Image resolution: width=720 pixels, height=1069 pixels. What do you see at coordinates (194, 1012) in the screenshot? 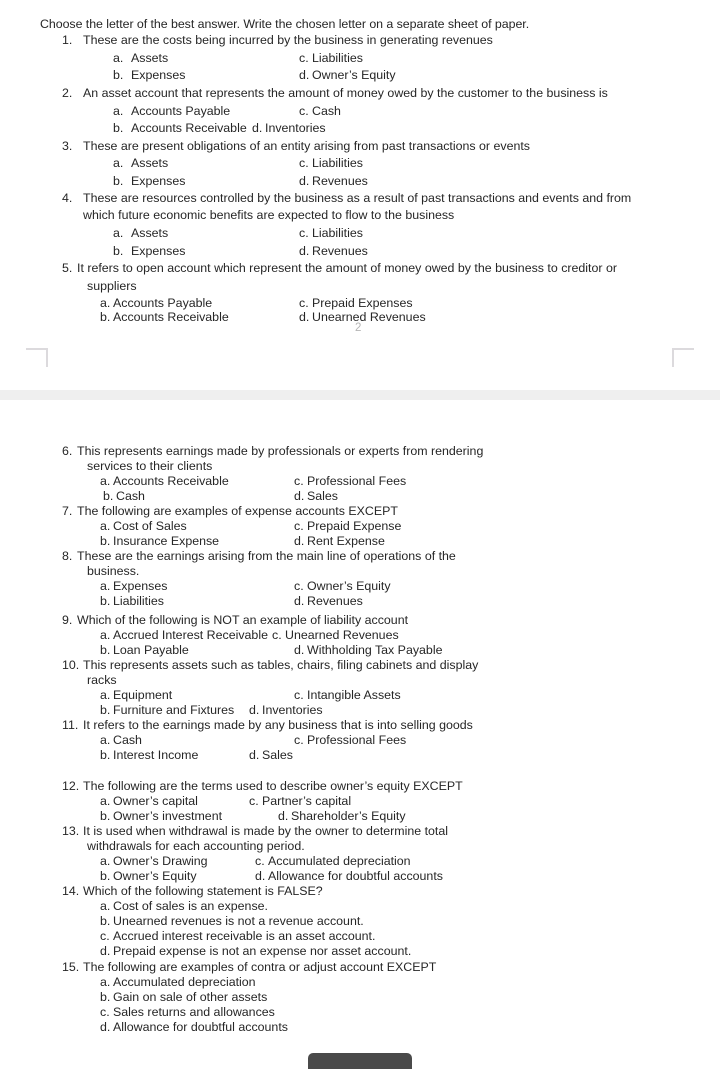
I see `option-text: Sales returns and allowances` at bounding box center [194, 1012].